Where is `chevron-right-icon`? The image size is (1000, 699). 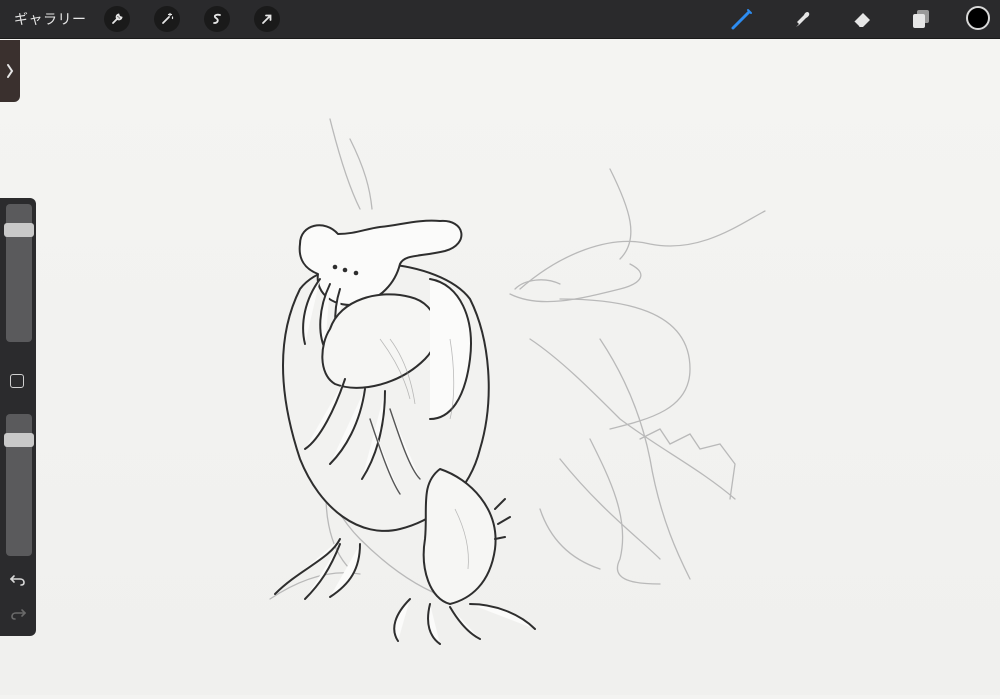
chevron-right-icon is located at coordinates (10, 71).